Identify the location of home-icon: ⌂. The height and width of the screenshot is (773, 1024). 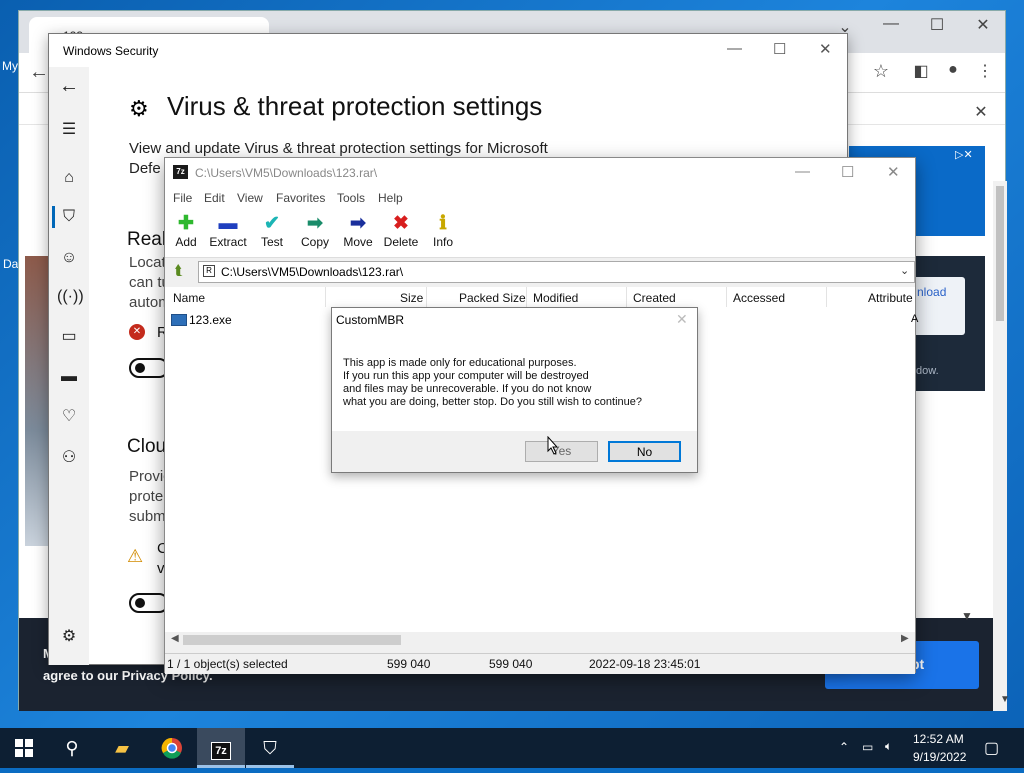
(69, 178).